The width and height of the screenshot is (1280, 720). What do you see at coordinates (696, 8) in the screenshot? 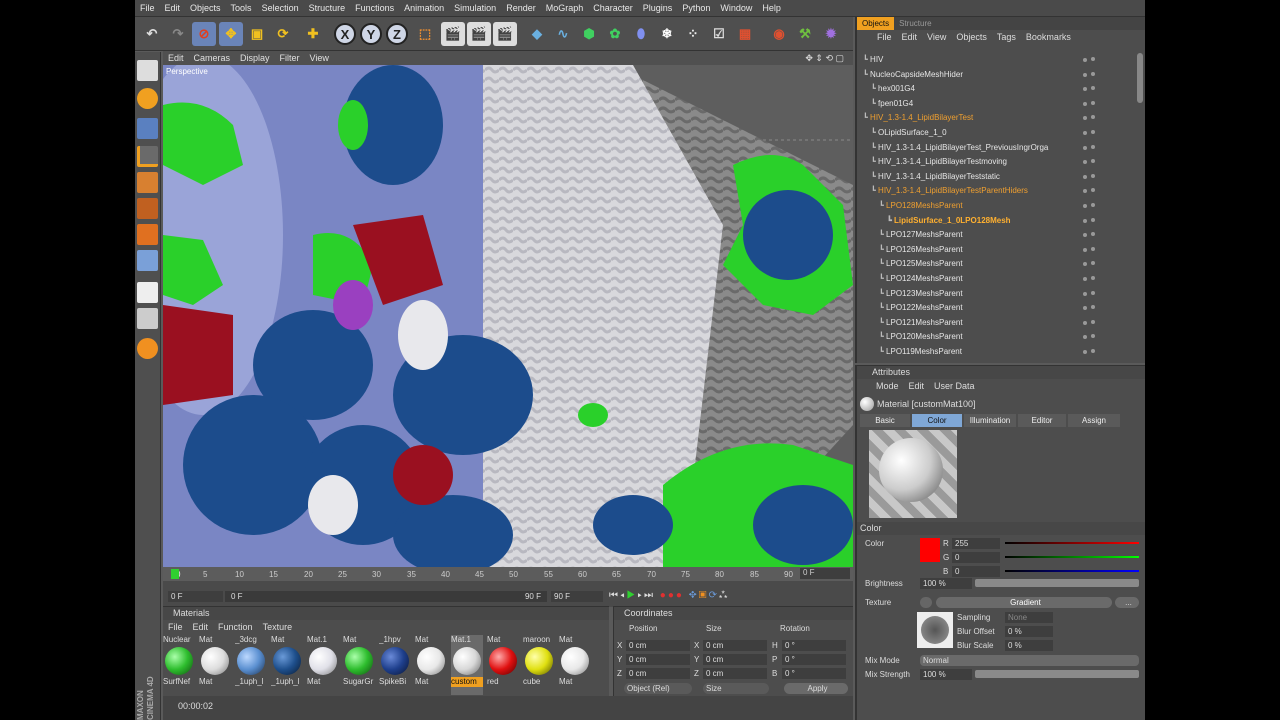
I see `menu-python: Python` at bounding box center [696, 8].